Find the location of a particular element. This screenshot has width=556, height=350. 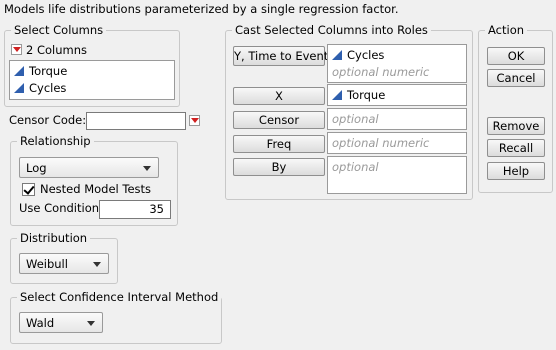

nested-model-tests-checkbox is located at coordinates (28, 189).